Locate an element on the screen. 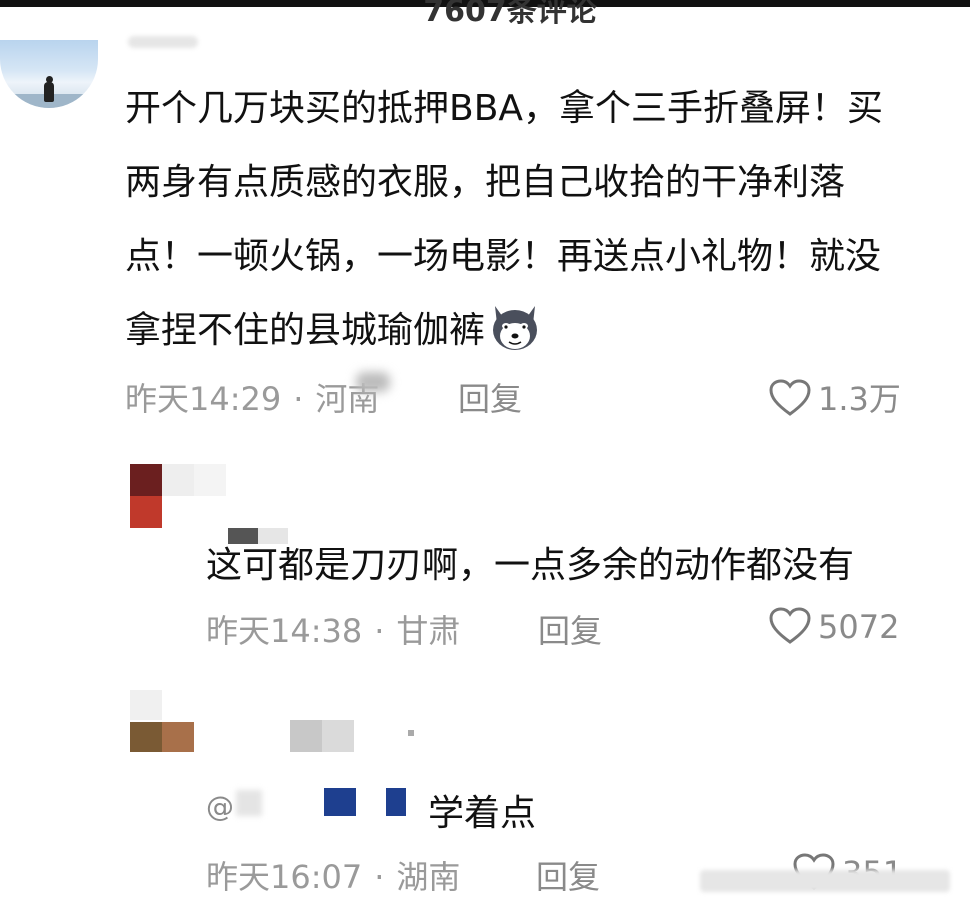  reply-location: 甘肃 is located at coordinates (428, 631).